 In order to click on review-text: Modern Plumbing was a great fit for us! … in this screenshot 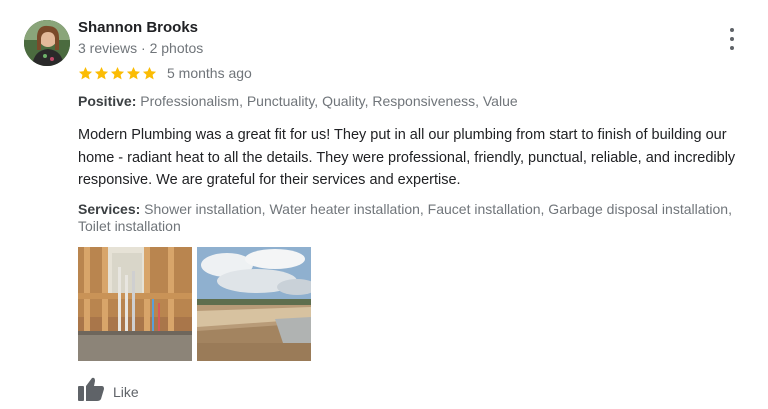, I will do `click(407, 157)`.